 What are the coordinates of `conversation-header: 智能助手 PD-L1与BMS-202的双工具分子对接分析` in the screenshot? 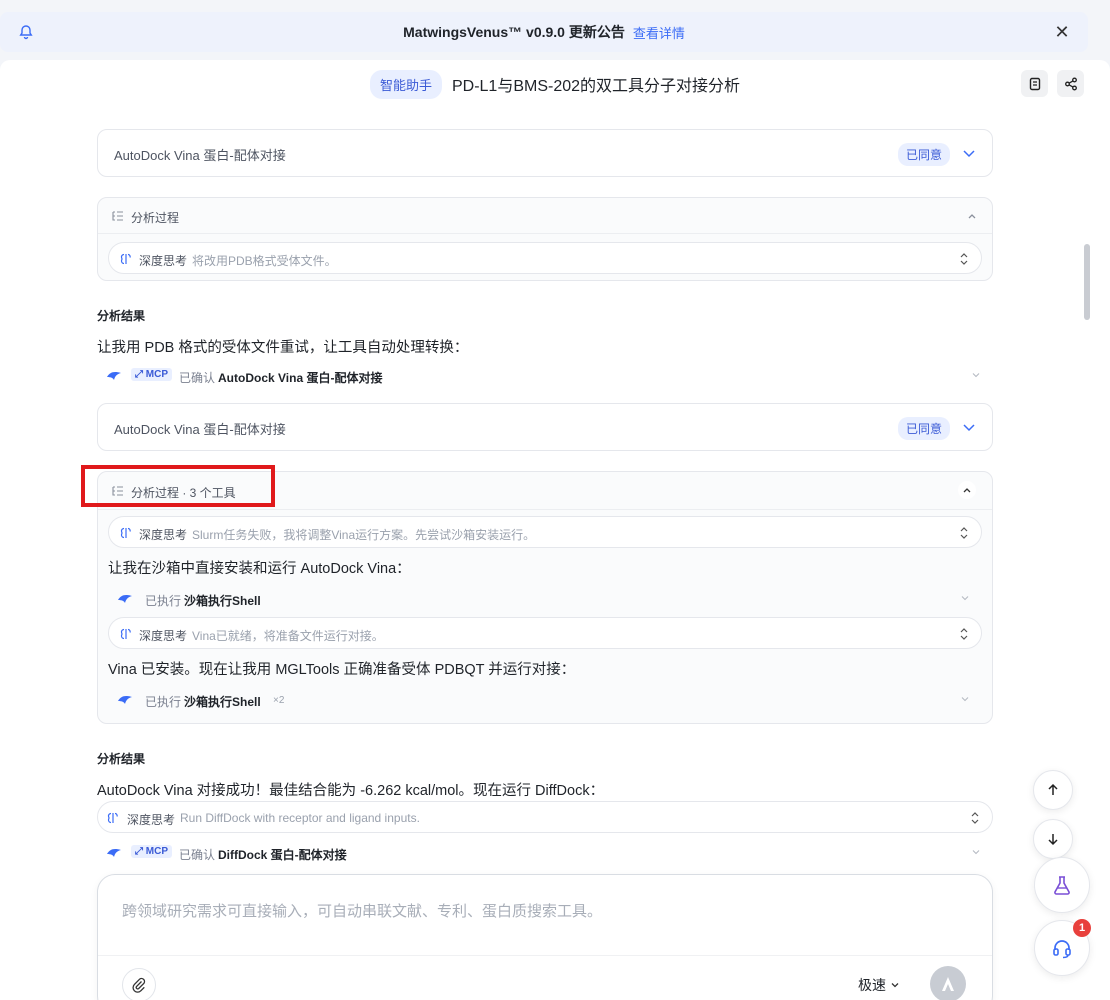 It's located at (555, 84).